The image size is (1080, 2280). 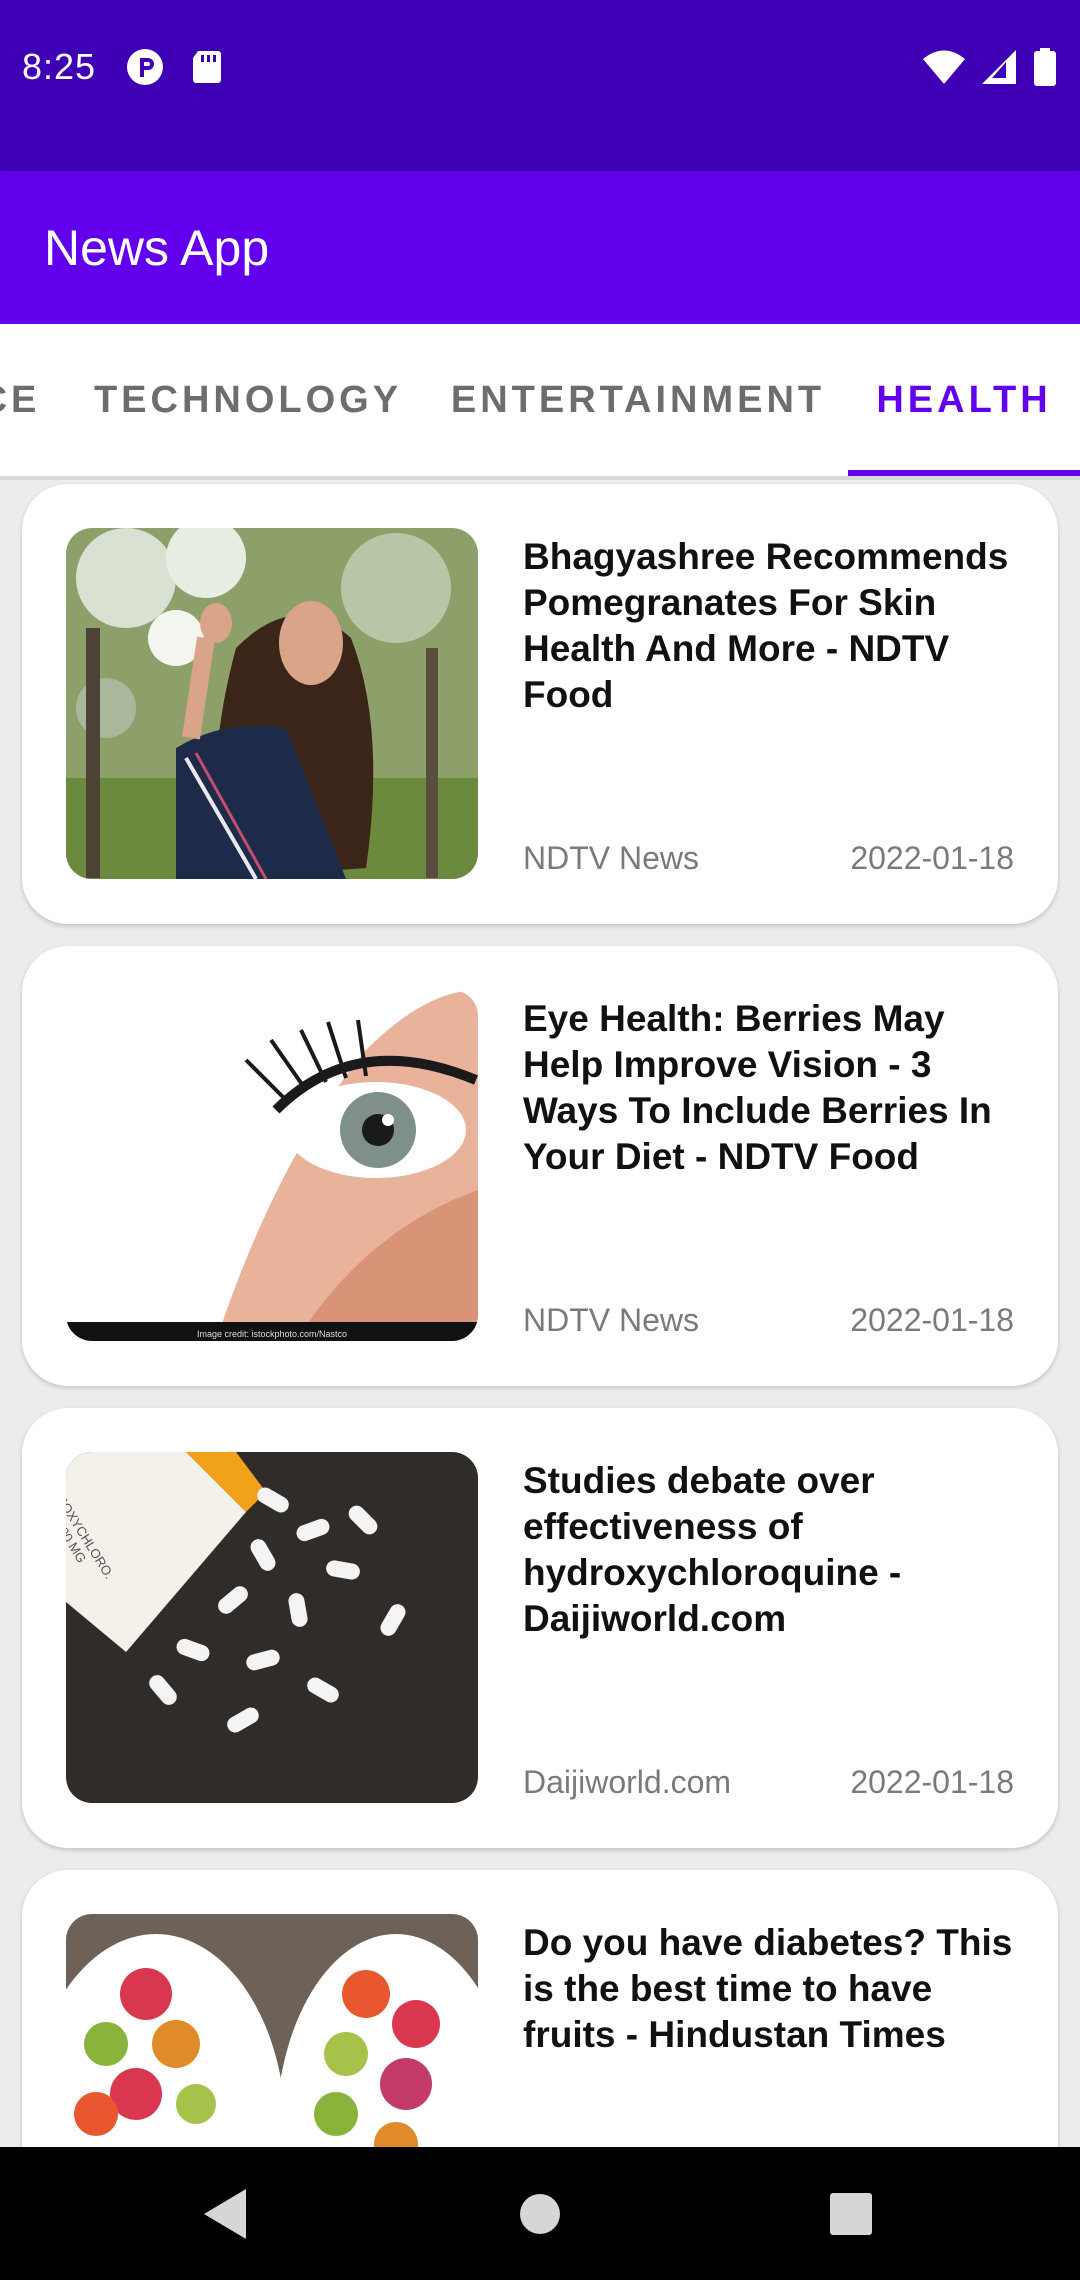 I want to click on fruit-bowls-image, so click(x=272, y=2030).